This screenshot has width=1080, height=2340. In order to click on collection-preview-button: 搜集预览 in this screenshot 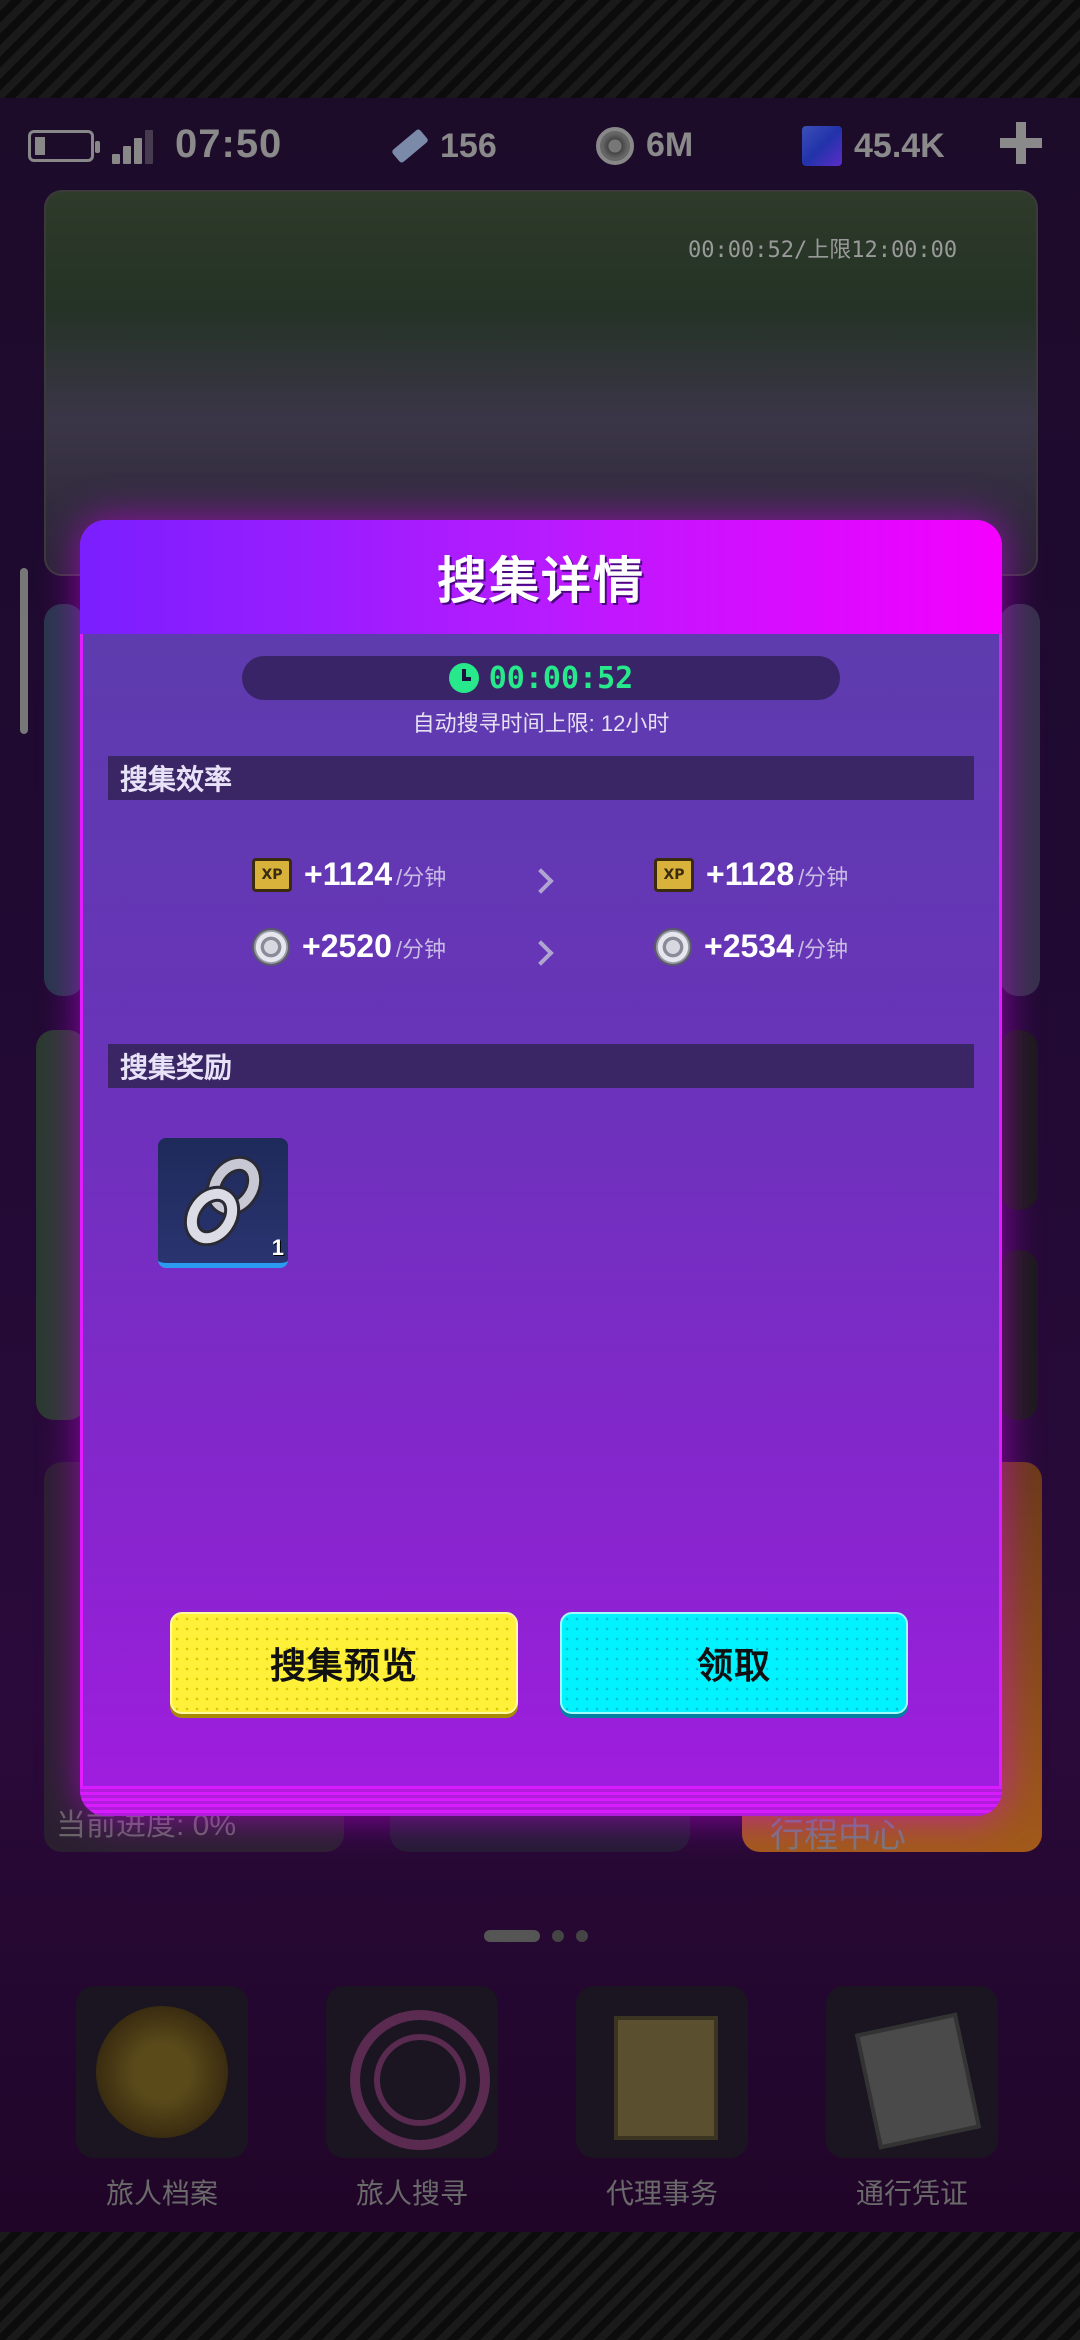, I will do `click(344, 1663)`.